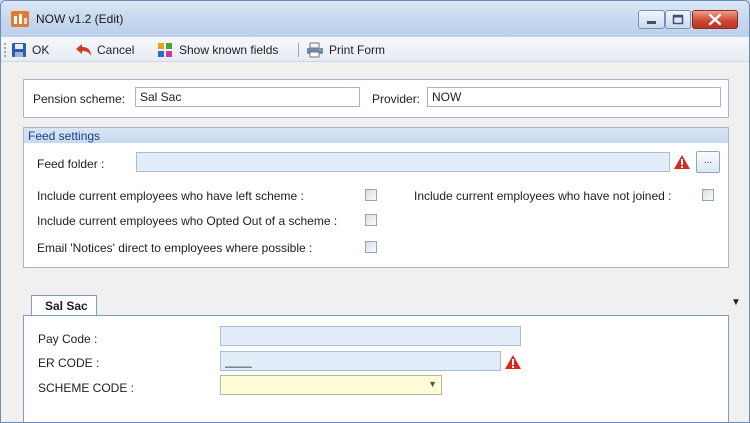  Describe the element at coordinates (375, 19) in the screenshot. I see `title-bar: NOW v1.2 (Edit)` at that location.